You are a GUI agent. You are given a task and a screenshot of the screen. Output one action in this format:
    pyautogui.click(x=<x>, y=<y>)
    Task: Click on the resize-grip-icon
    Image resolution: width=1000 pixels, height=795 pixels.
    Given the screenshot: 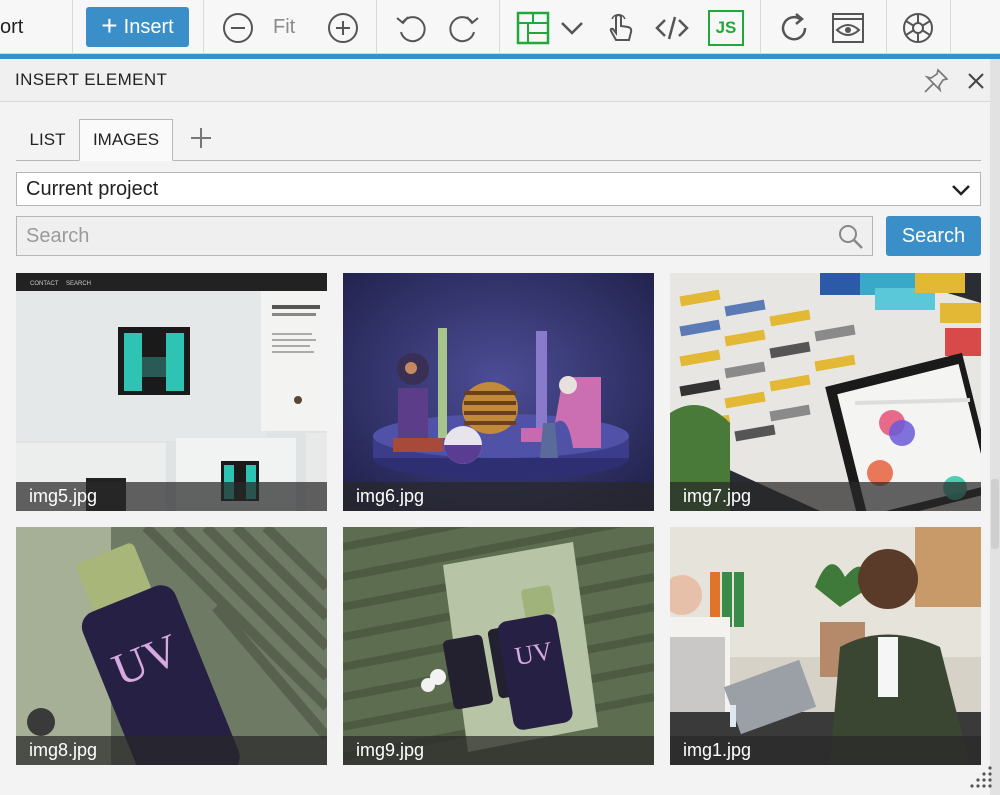 What is the action you would take?
    pyautogui.click(x=980, y=776)
    